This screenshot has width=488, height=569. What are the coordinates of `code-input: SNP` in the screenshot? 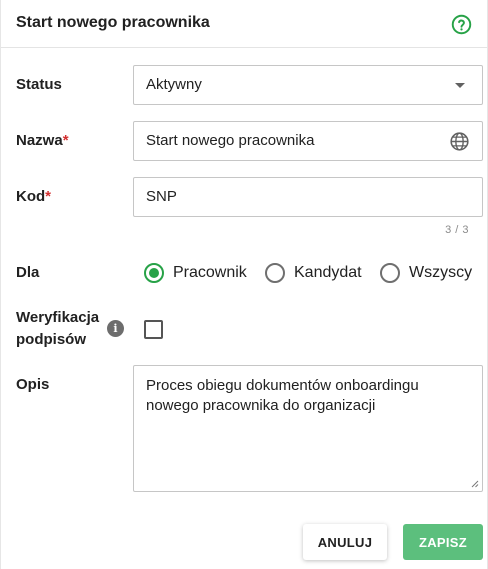 It's located at (308, 197).